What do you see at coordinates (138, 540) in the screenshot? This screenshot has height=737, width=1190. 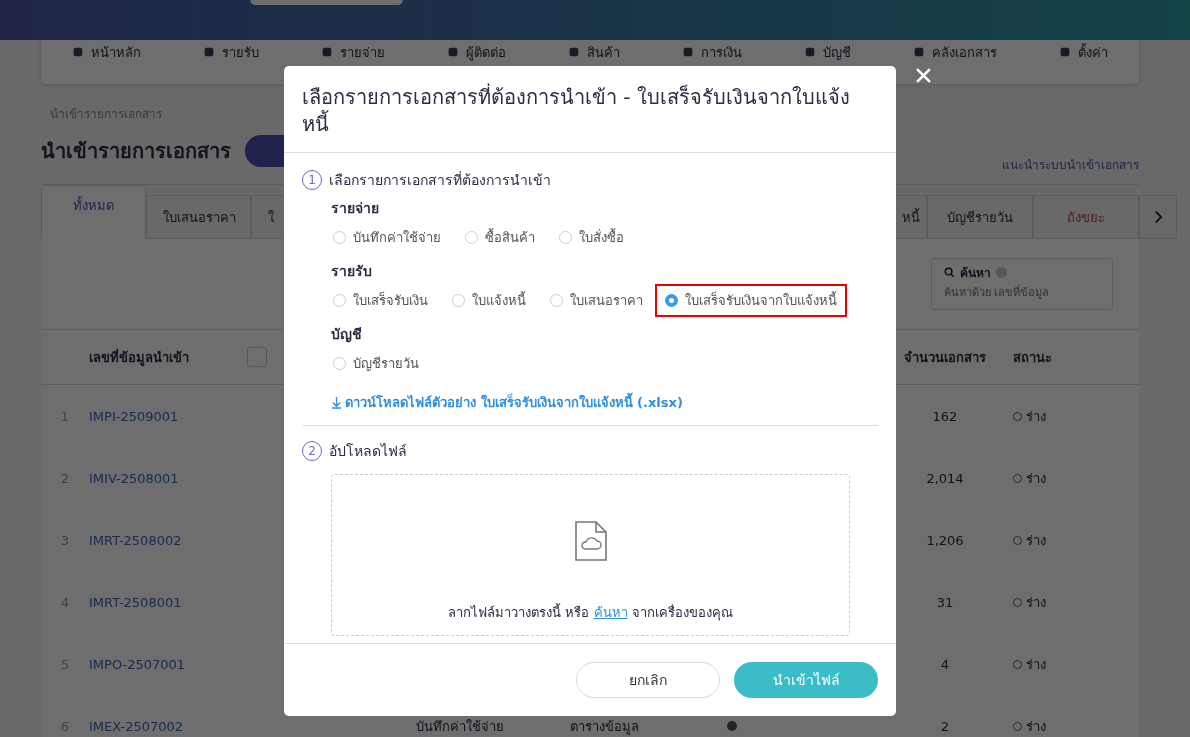 I see `table-cell: IMRT-2508002` at bounding box center [138, 540].